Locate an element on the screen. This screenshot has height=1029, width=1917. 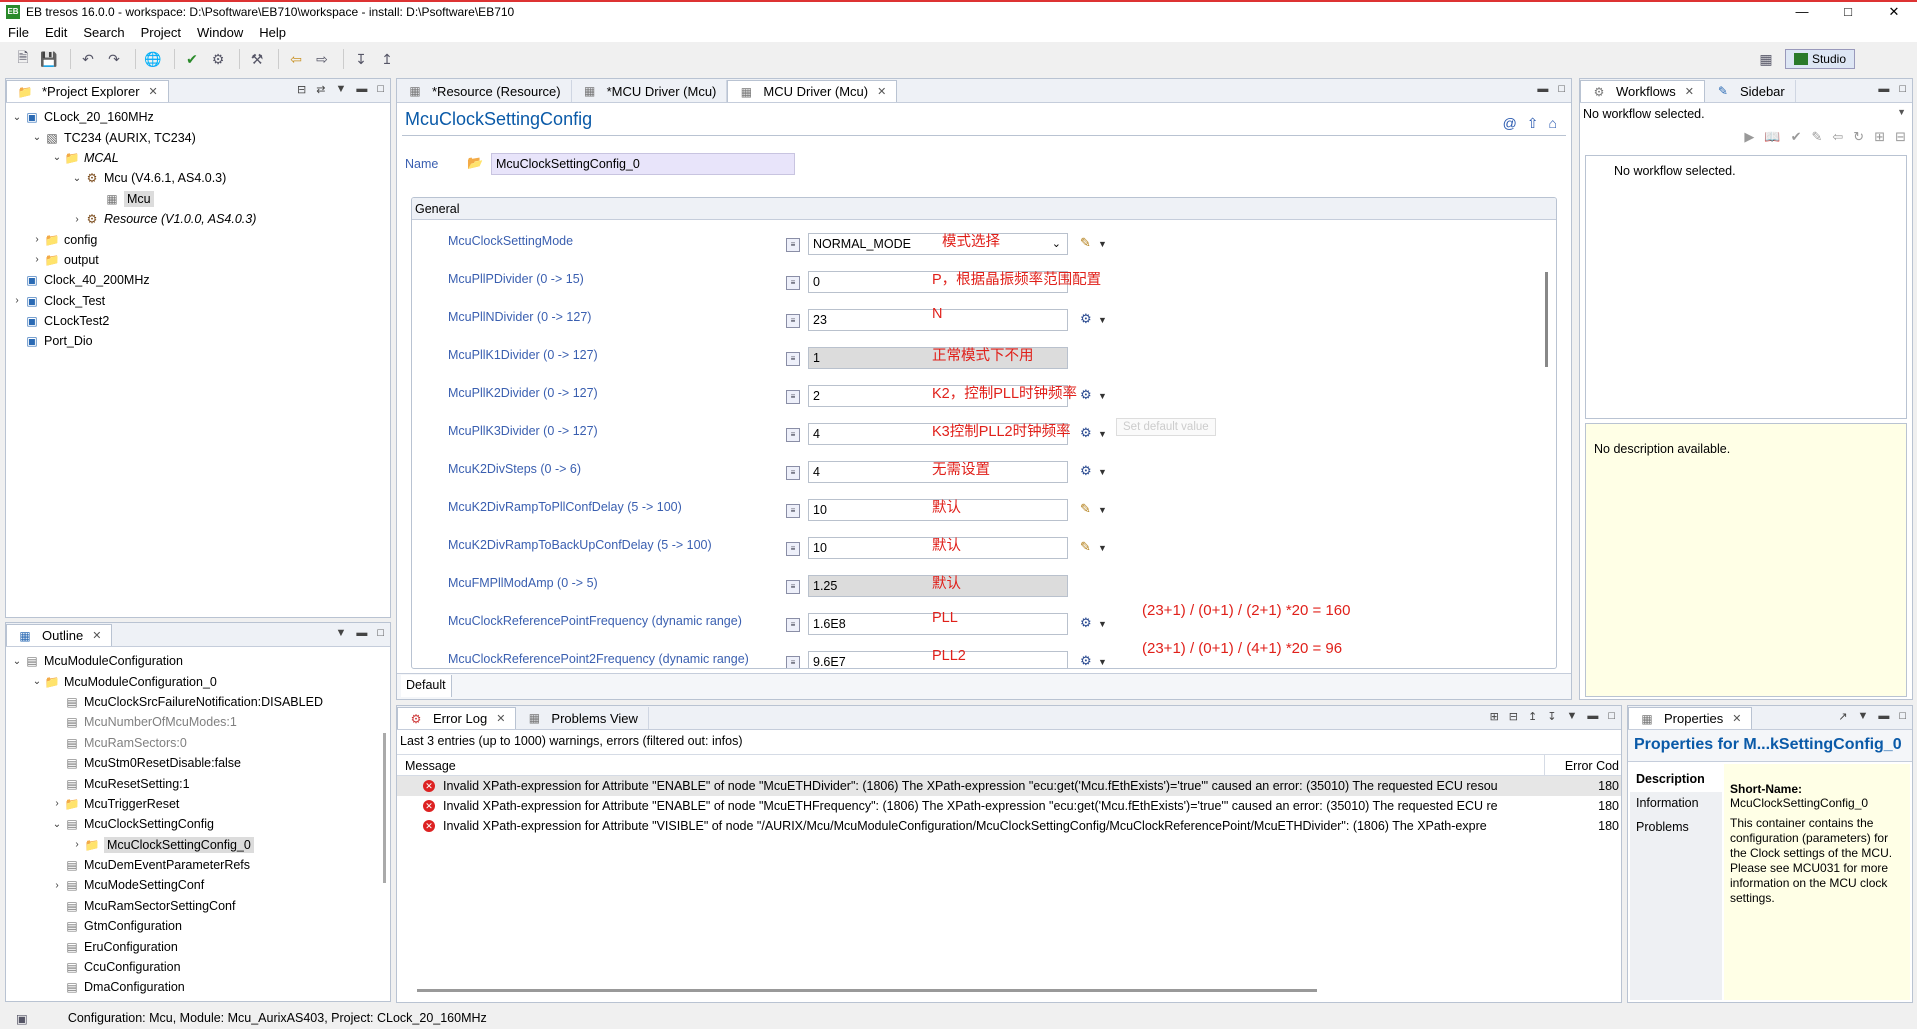
tab-properties: ▦ Properties ✕ is located at coordinates (1690, 718).